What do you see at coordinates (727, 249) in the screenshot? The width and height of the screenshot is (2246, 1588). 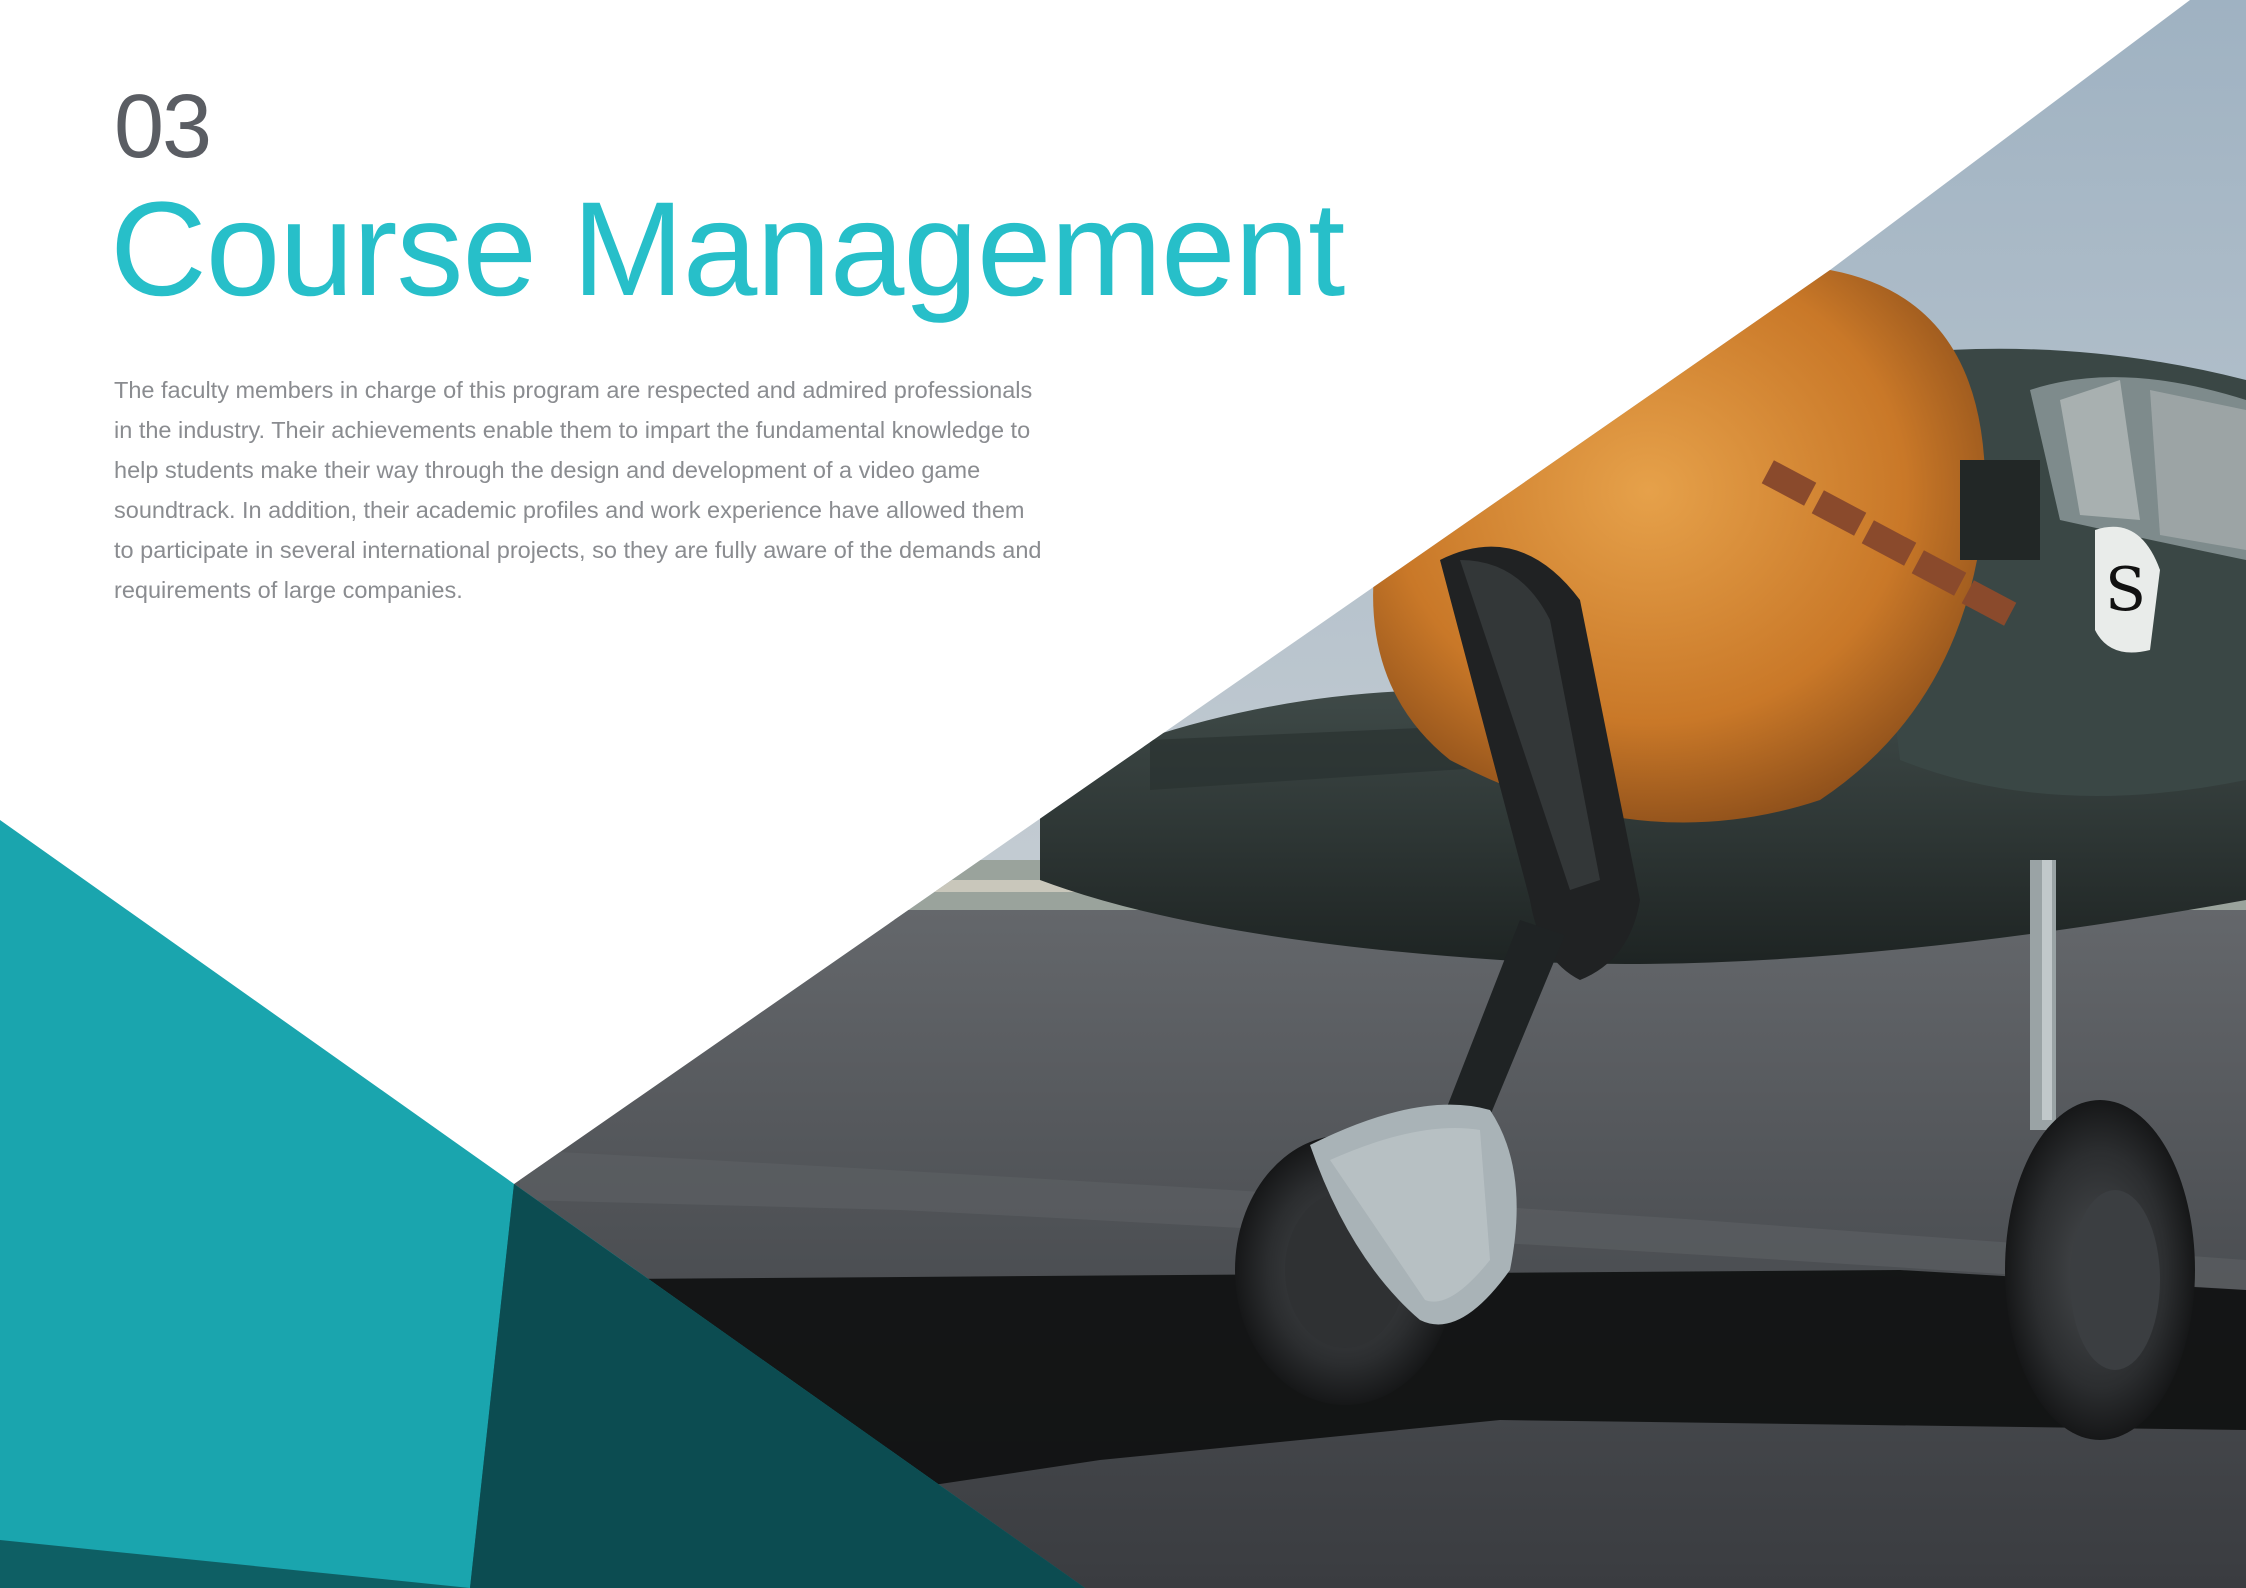 I see `page-title: Course Management` at bounding box center [727, 249].